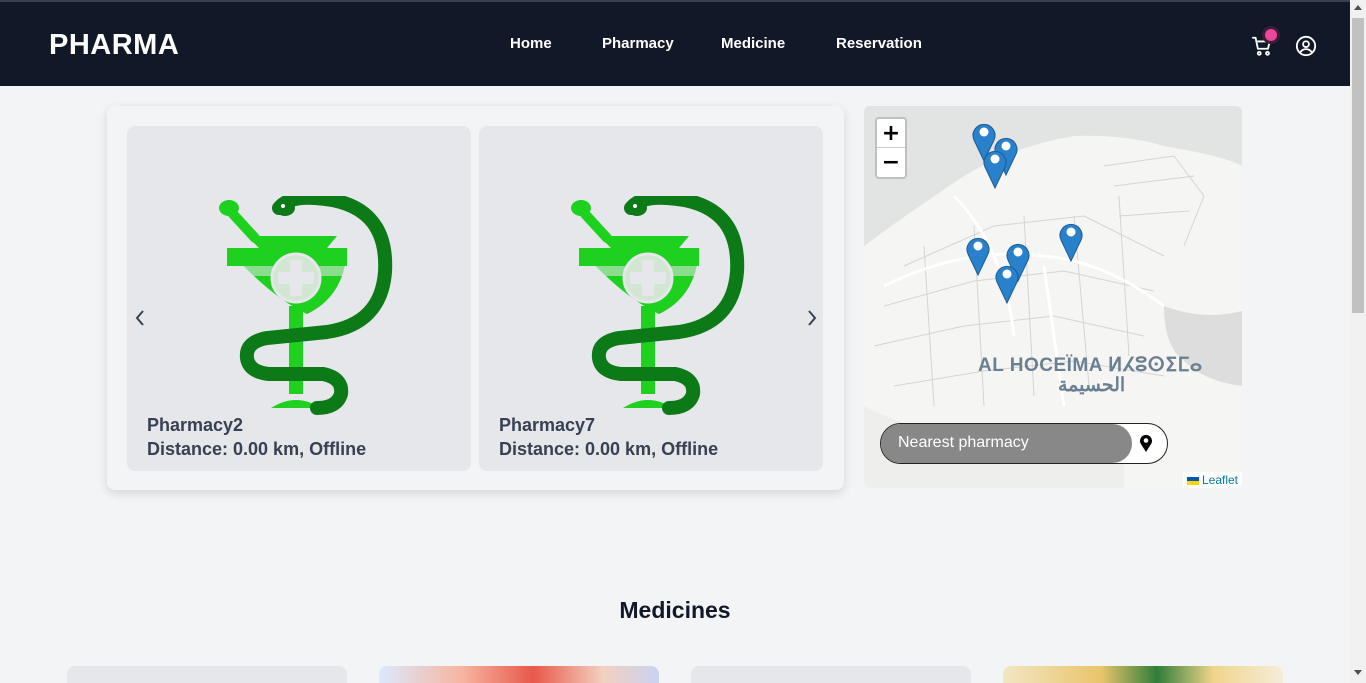 This screenshot has height=683, width=1366. I want to click on map-zoom-control: + −, so click(891, 148).